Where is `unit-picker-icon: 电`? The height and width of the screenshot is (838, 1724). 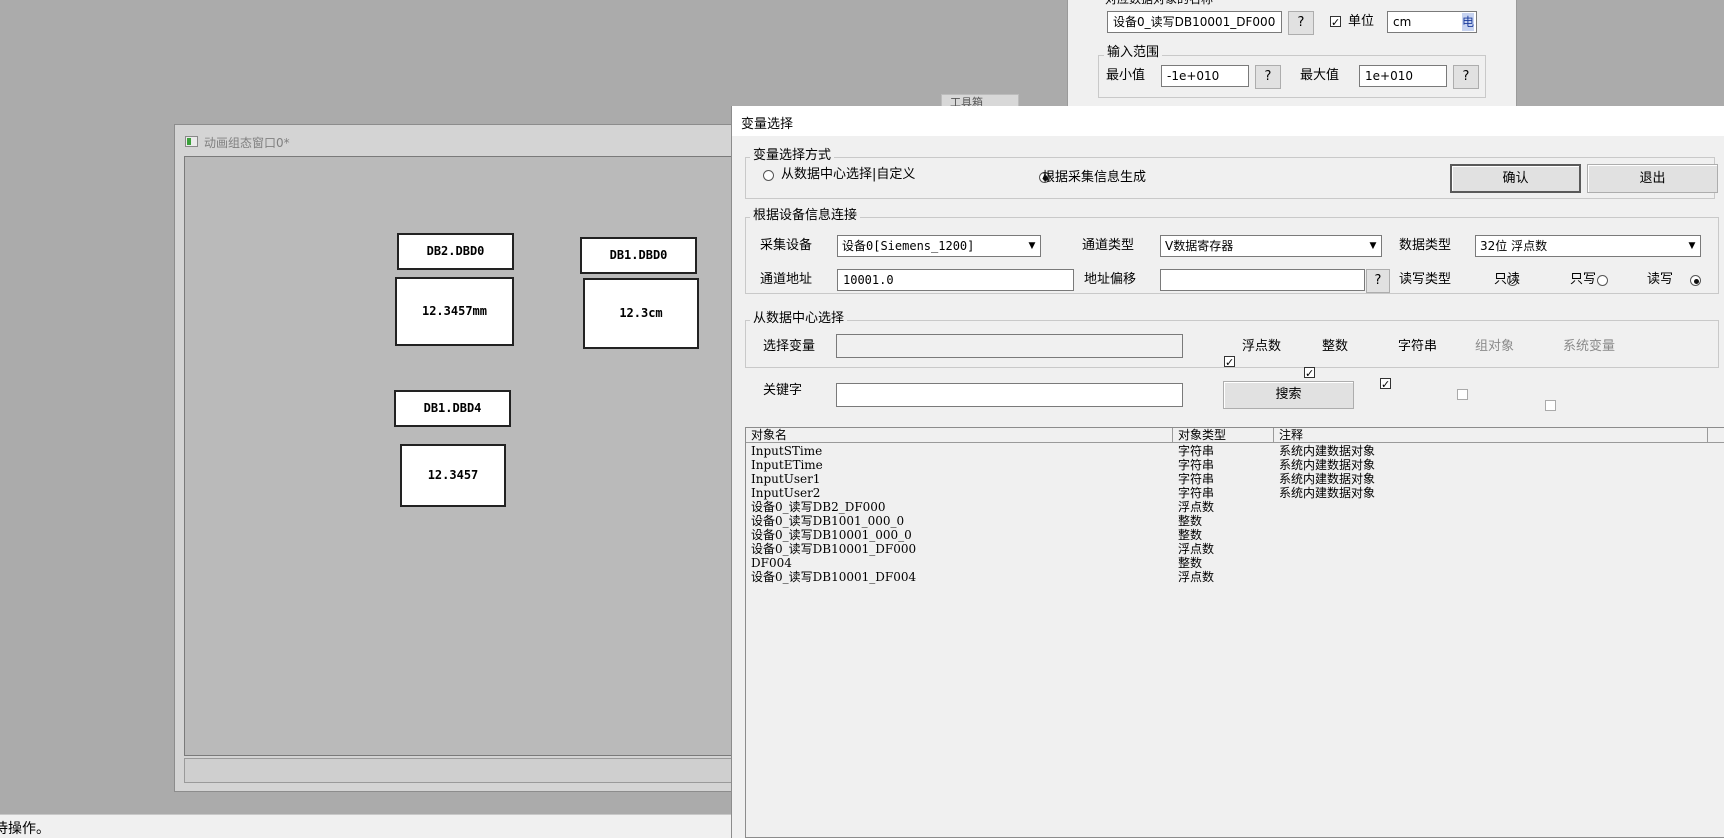
unit-picker-icon: 电 is located at coordinates (1467, 22).